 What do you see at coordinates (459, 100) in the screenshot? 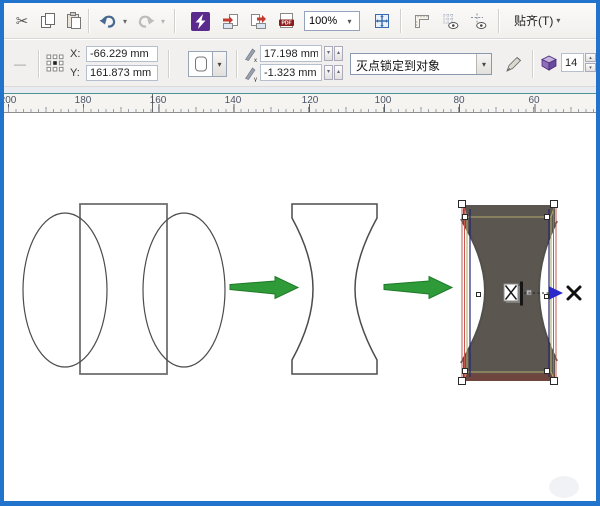
I see `ruler-label: 80` at bounding box center [459, 100].